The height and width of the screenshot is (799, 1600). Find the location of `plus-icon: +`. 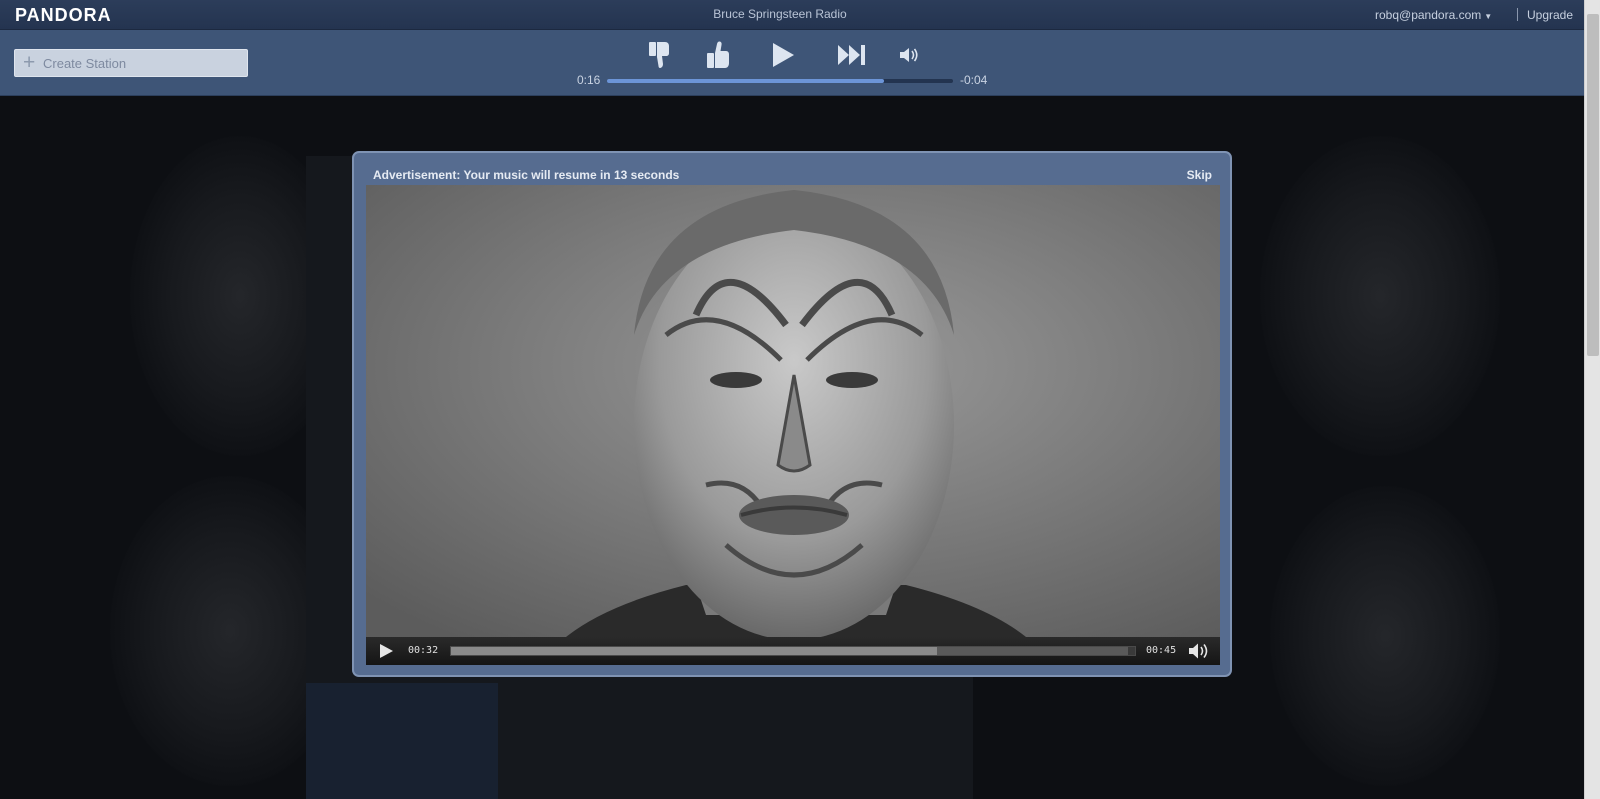

plus-icon: + is located at coordinates (29, 62).